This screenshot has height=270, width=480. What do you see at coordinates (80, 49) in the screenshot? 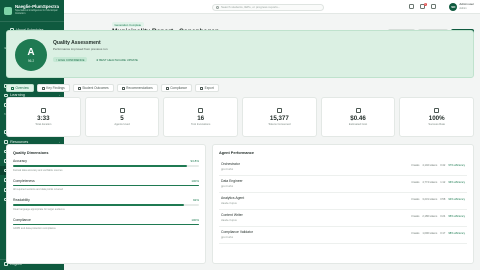
I see `assessment-description: Performance improved from previous run` at bounding box center [80, 49].